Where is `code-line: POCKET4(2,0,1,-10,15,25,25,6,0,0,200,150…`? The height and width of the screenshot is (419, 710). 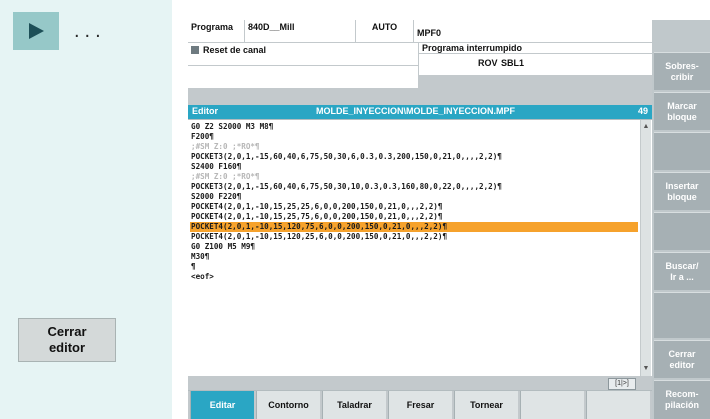
code-line: POCKET4(2,0,1,-10,15,25,25,6,0,0,200,150… is located at coordinates (414, 207).